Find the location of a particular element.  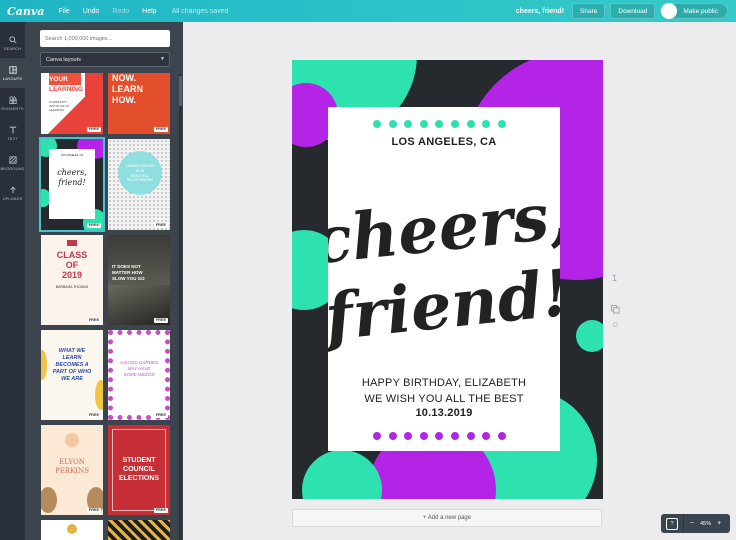

layout-thumbnail: A GOOD GARDEN MAY HAVE SOME WEEDS FREE is located at coordinates (139, 375).